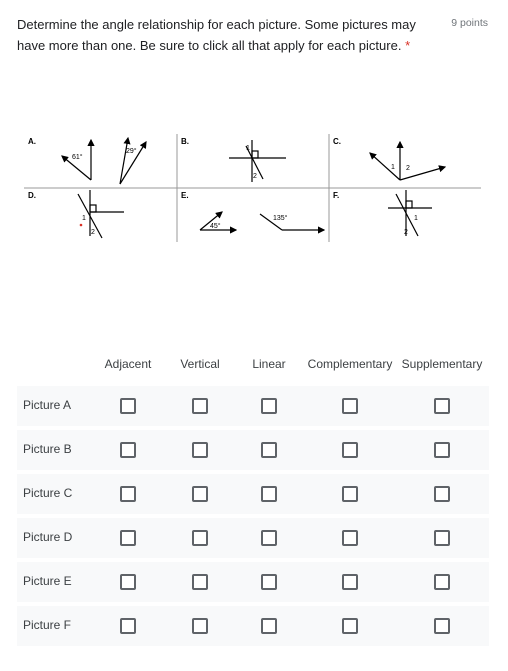  Describe the element at coordinates (416, 218) in the screenshot. I see `angle-label-f1: 1` at that location.